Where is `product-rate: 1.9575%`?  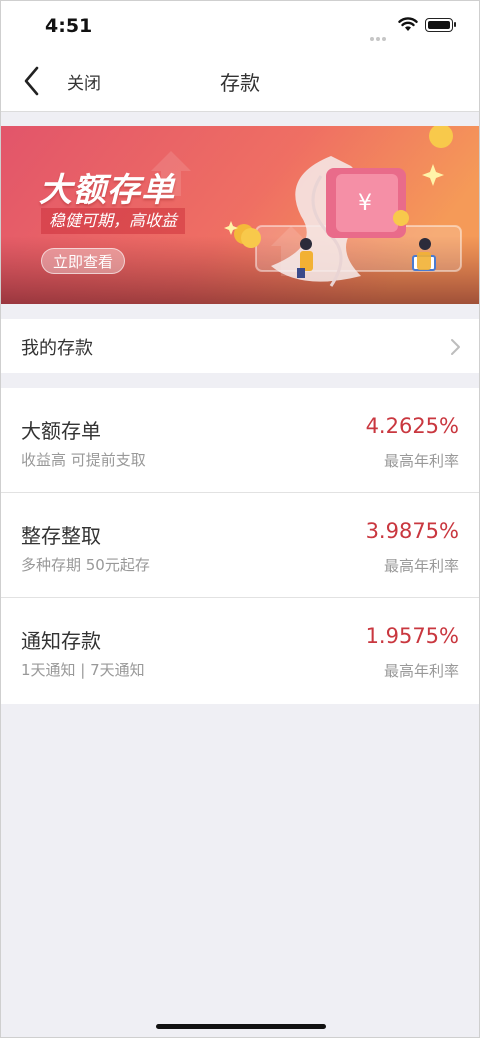 product-rate: 1.9575% is located at coordinates (412, 636).